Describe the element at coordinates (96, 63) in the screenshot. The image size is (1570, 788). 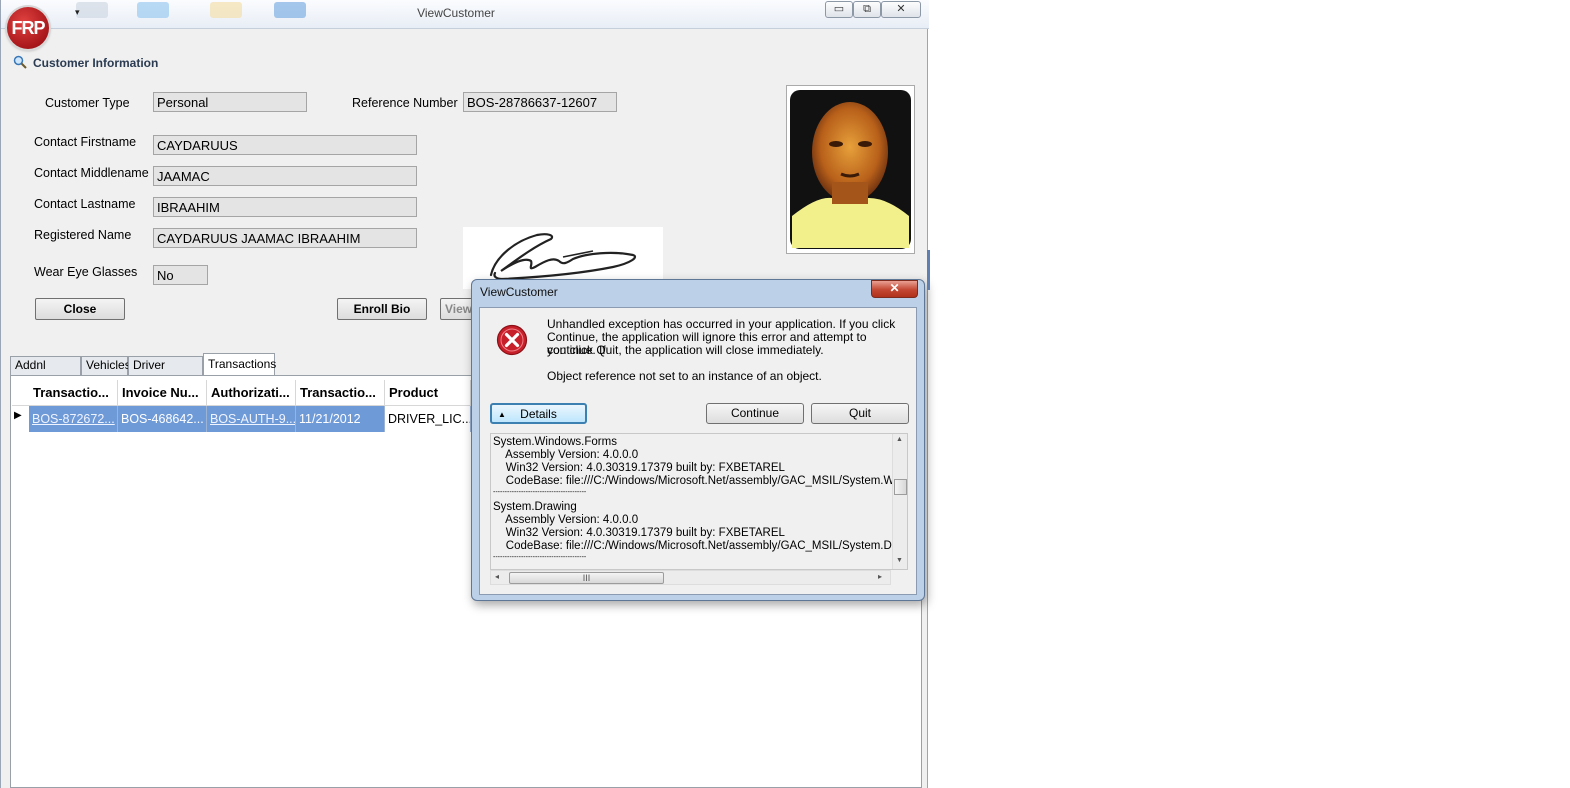
I see `section-title: Customer Information` at that location.